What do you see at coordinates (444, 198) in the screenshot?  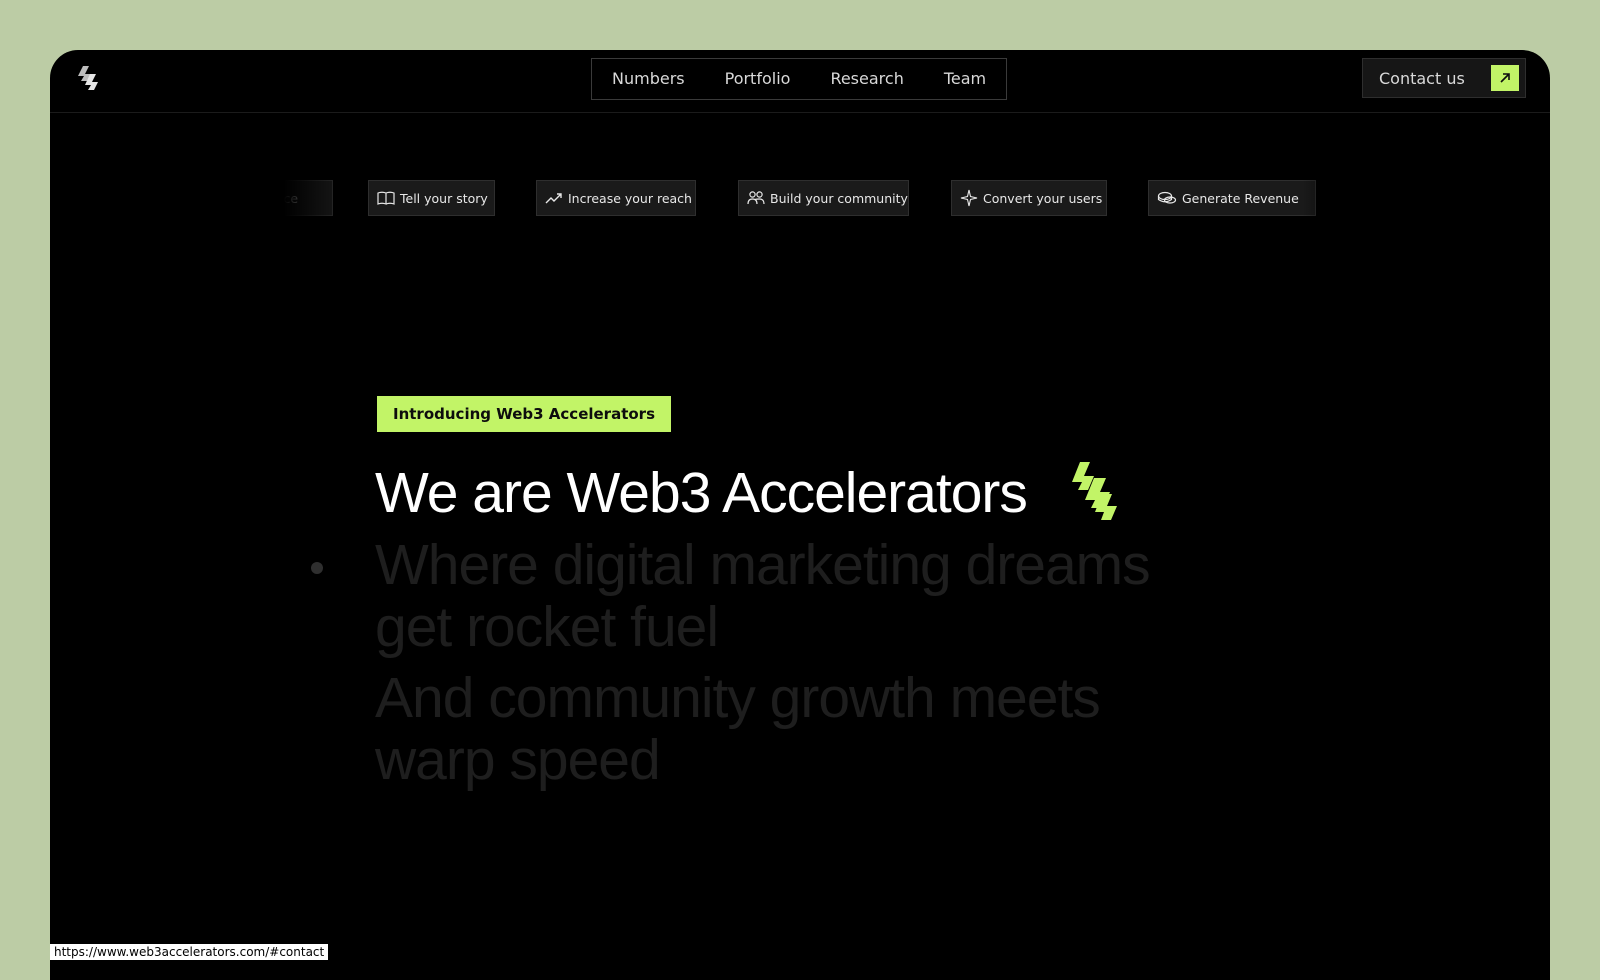 I see `ticker-chip-label: Tell your story` at bounding box center [444, 198].